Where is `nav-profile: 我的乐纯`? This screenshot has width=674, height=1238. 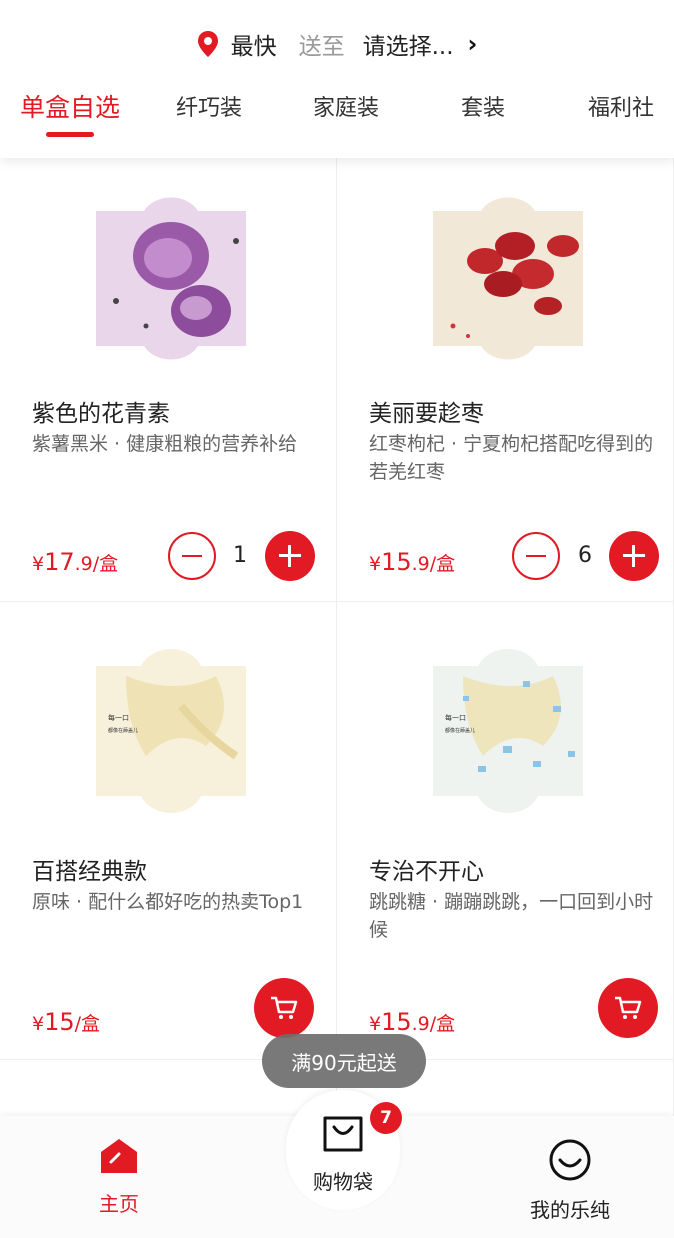
nav-profile: 我的乐纯 is located at coordinates (570, 1180).